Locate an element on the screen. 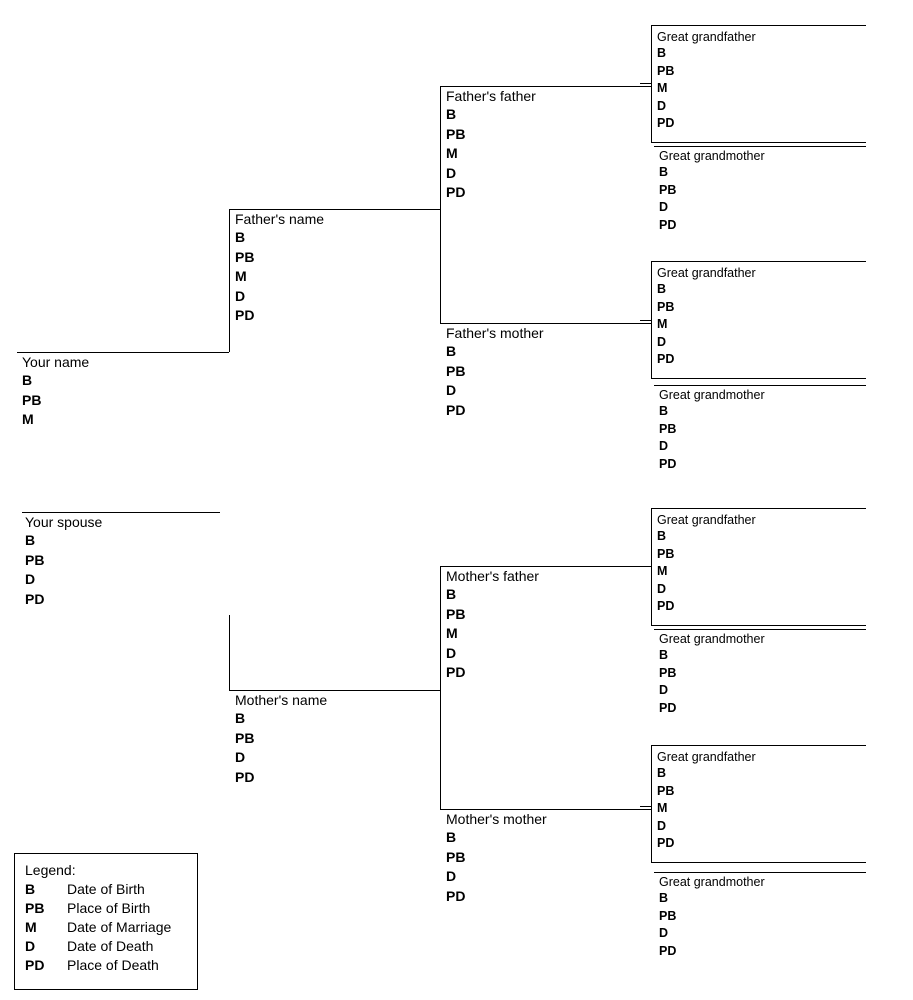  mothers-father-left-rule is located at coordinates (440, 687).